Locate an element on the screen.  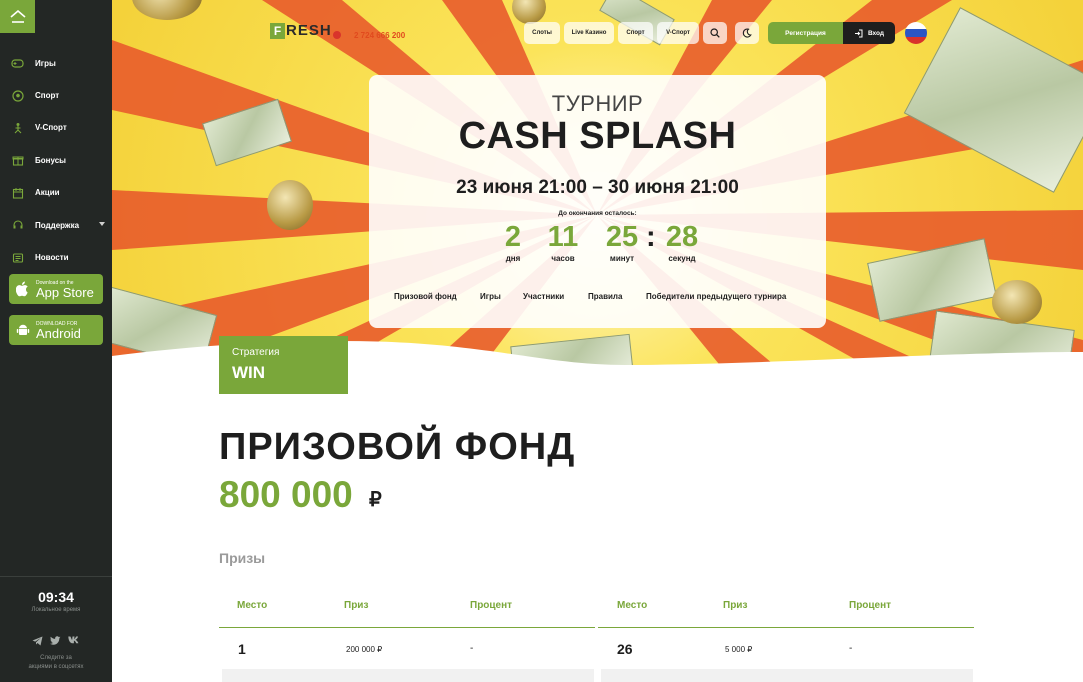
sidebar-item-label: Акции is located at coordinates (47, 193).